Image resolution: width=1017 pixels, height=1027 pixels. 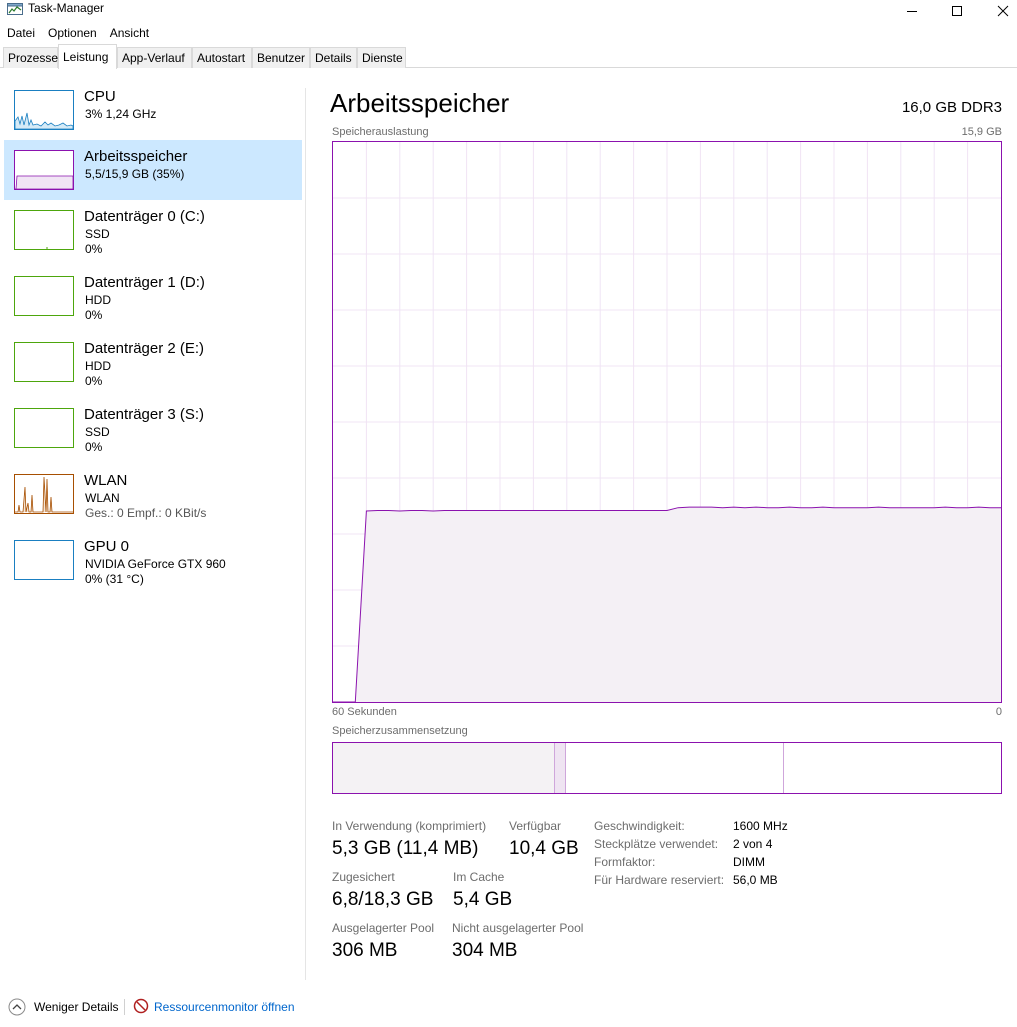 What do you see at coordinates (560, 768) in the screenshot?
I see `composition-modified` at bounding box center [560, 768].